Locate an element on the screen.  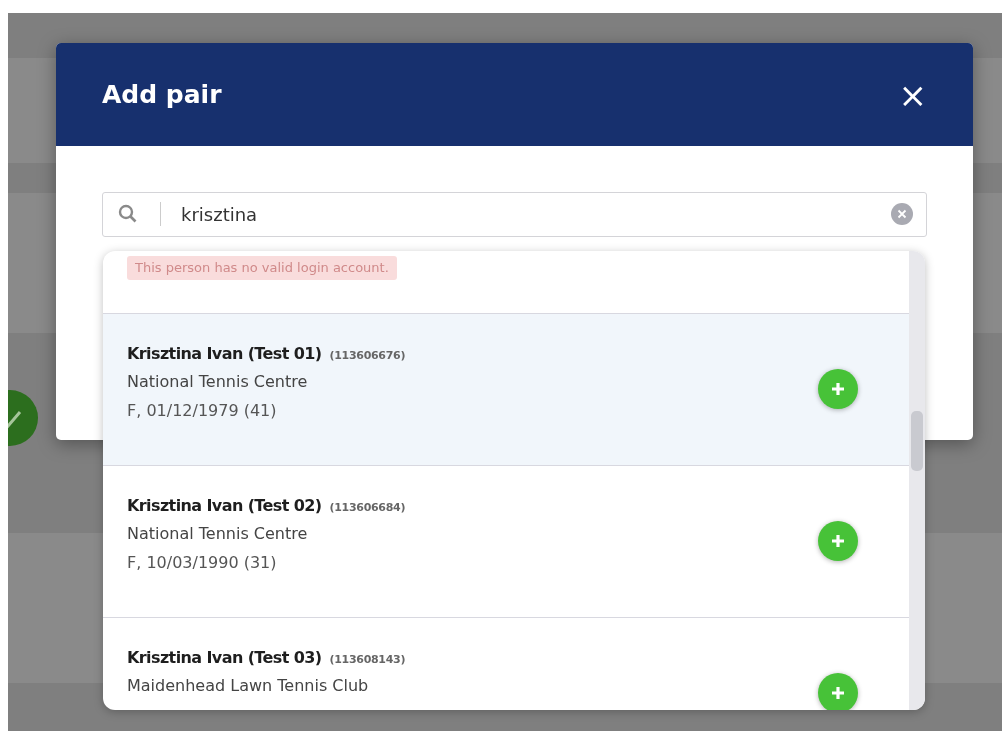
search-icon is located at coordinates (128, 214).